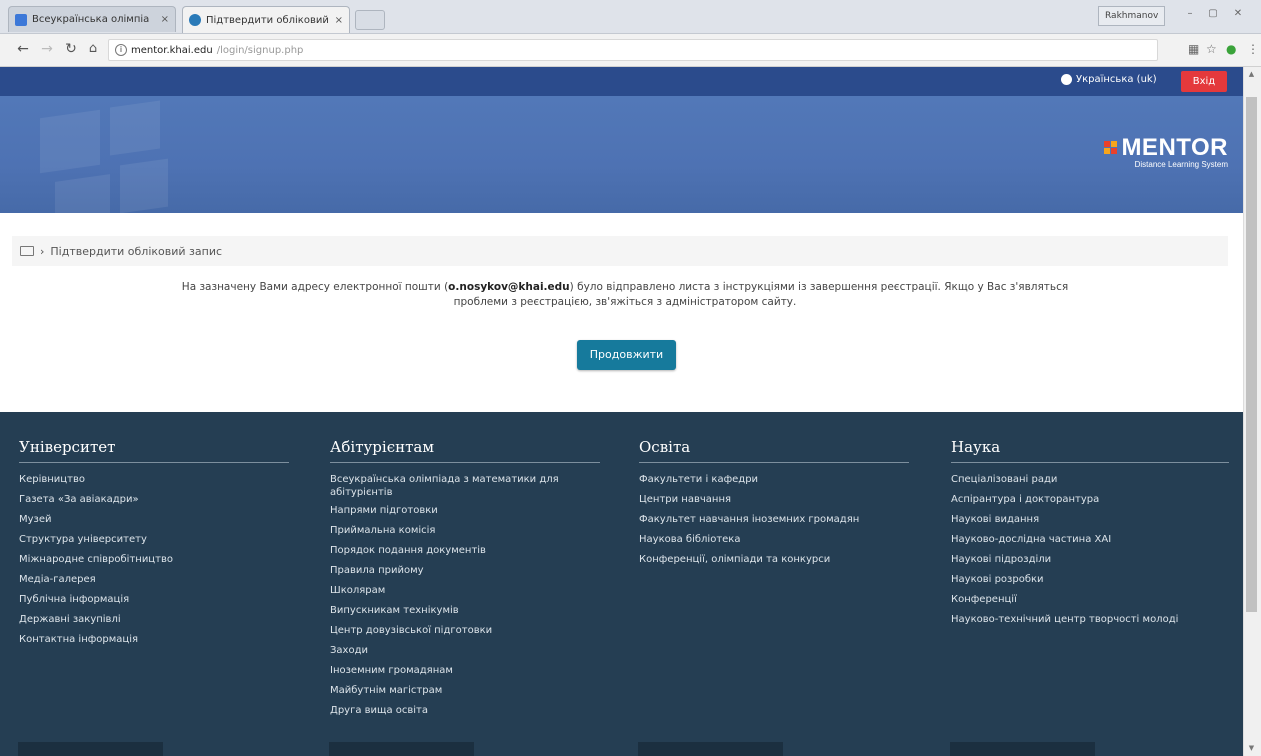 Image resolution: width=1261 pixels, height=756 pixels. What do you see at coordinates (260, 50) in the screenshot?
I see `url-path: /login/signup.php` at bounding box center [260, 50].